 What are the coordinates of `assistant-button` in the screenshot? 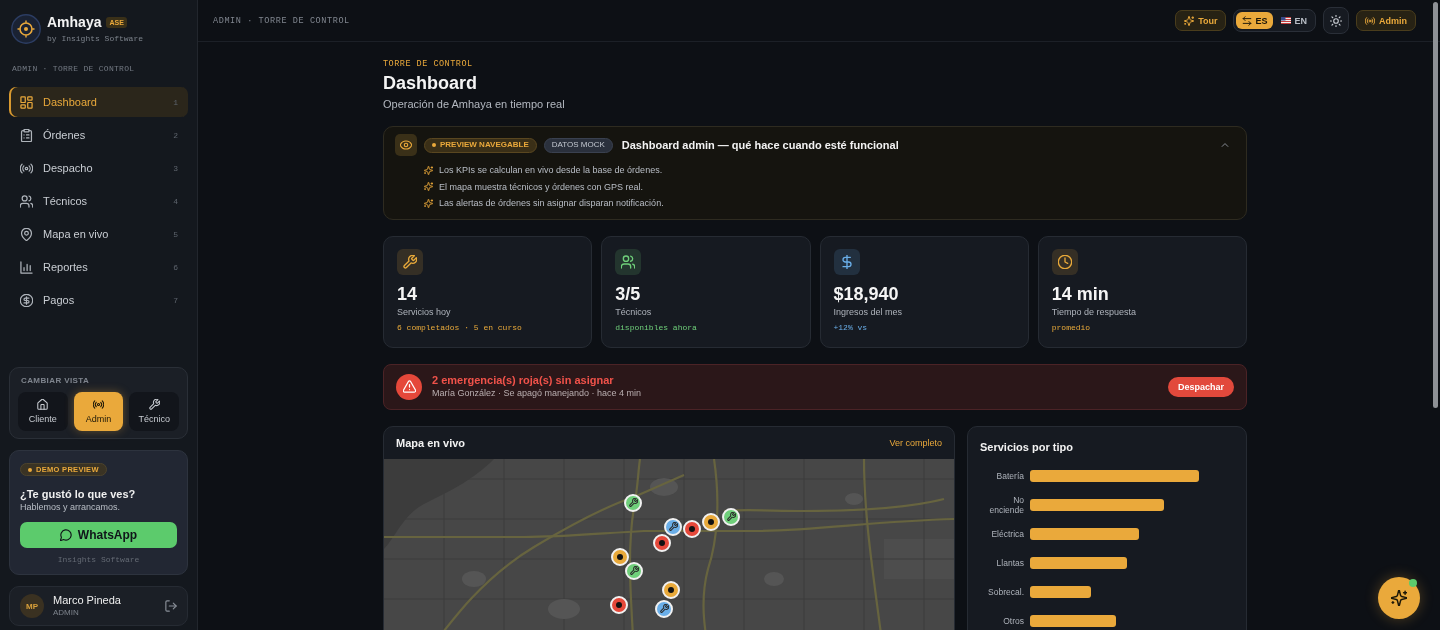 It's located at (1399, 598).